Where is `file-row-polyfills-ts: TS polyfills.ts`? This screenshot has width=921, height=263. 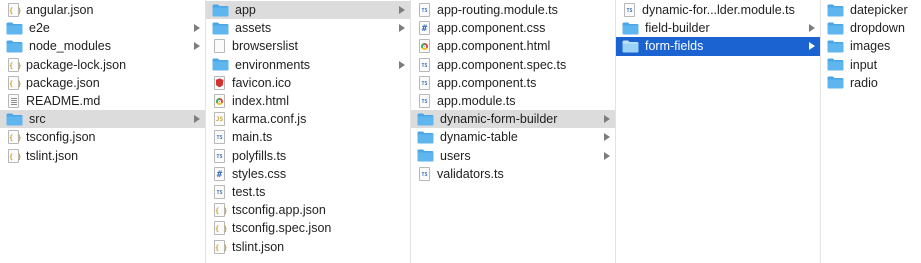
file-row-polyfills-ts: TS polyfills.ts is located at coordinates (308, 156).